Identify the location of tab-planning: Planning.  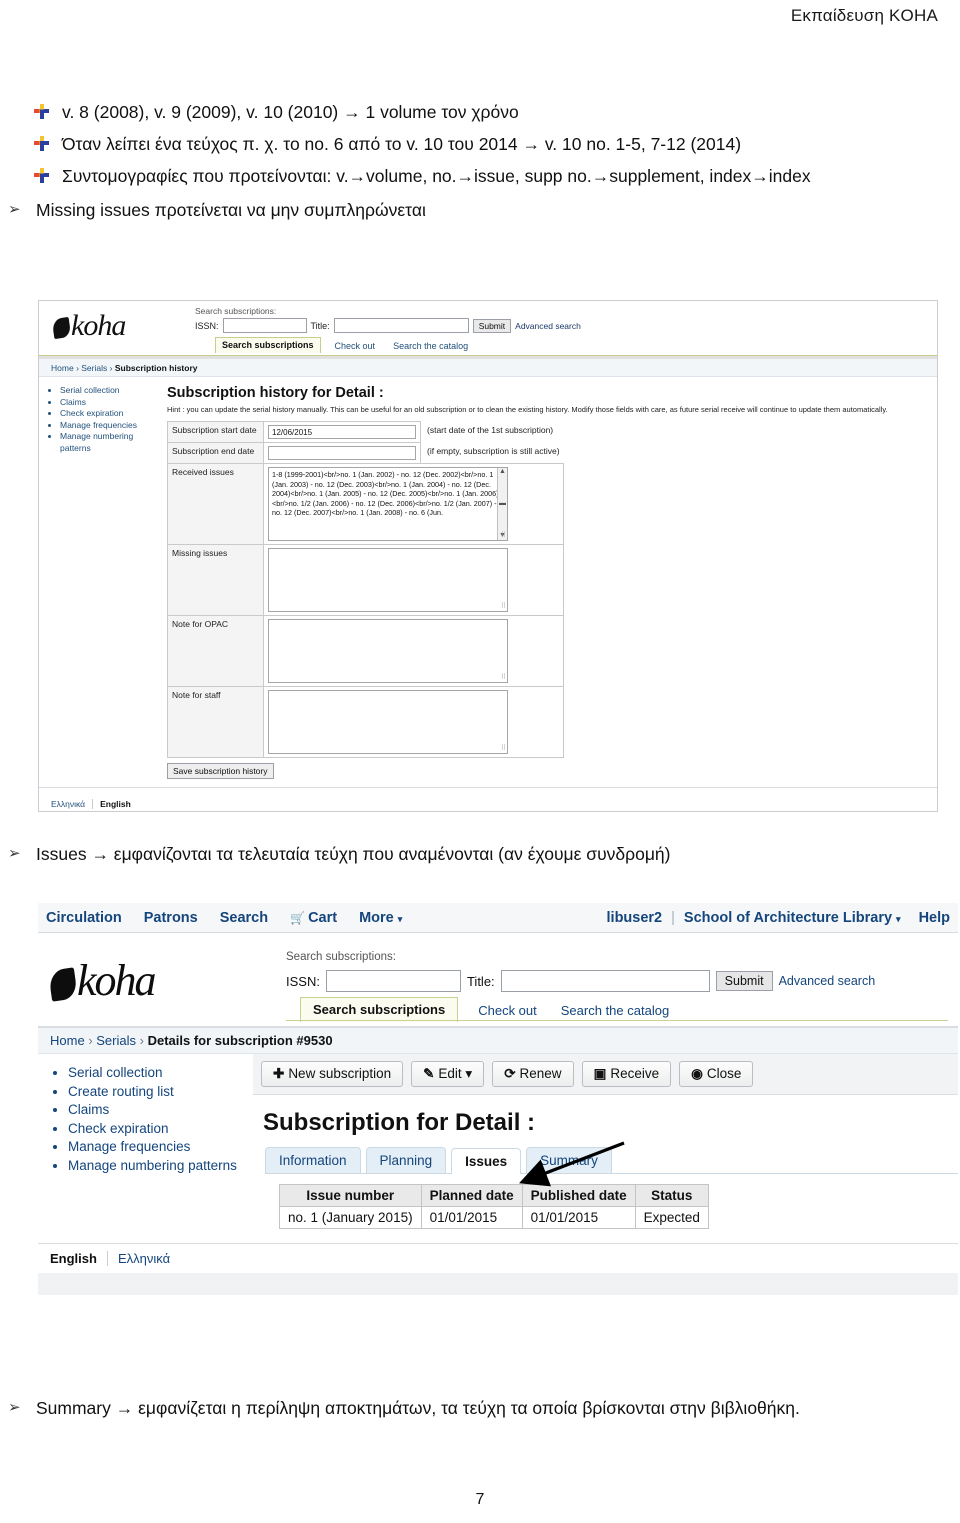
(406, 1160).